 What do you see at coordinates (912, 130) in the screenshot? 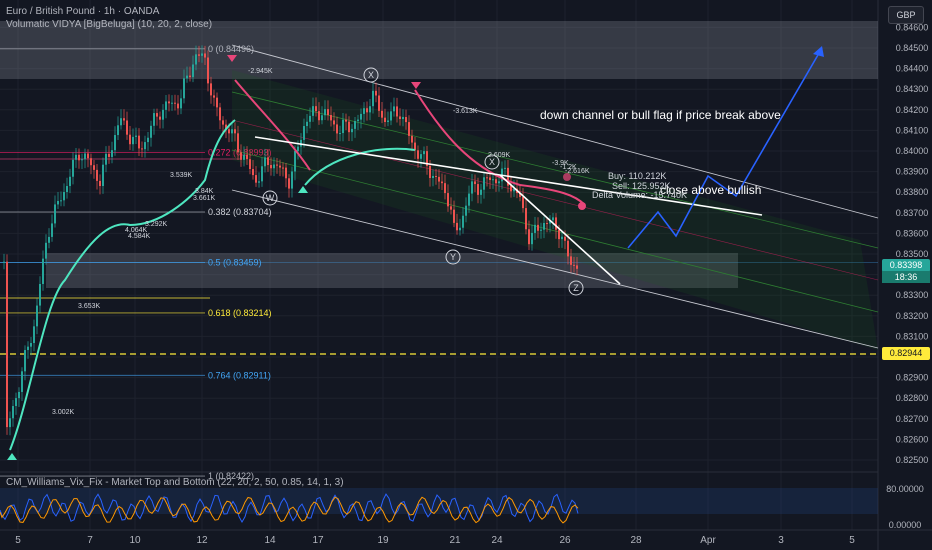
I see `price-tick: 0.84100` at bounding box center [912, 130].